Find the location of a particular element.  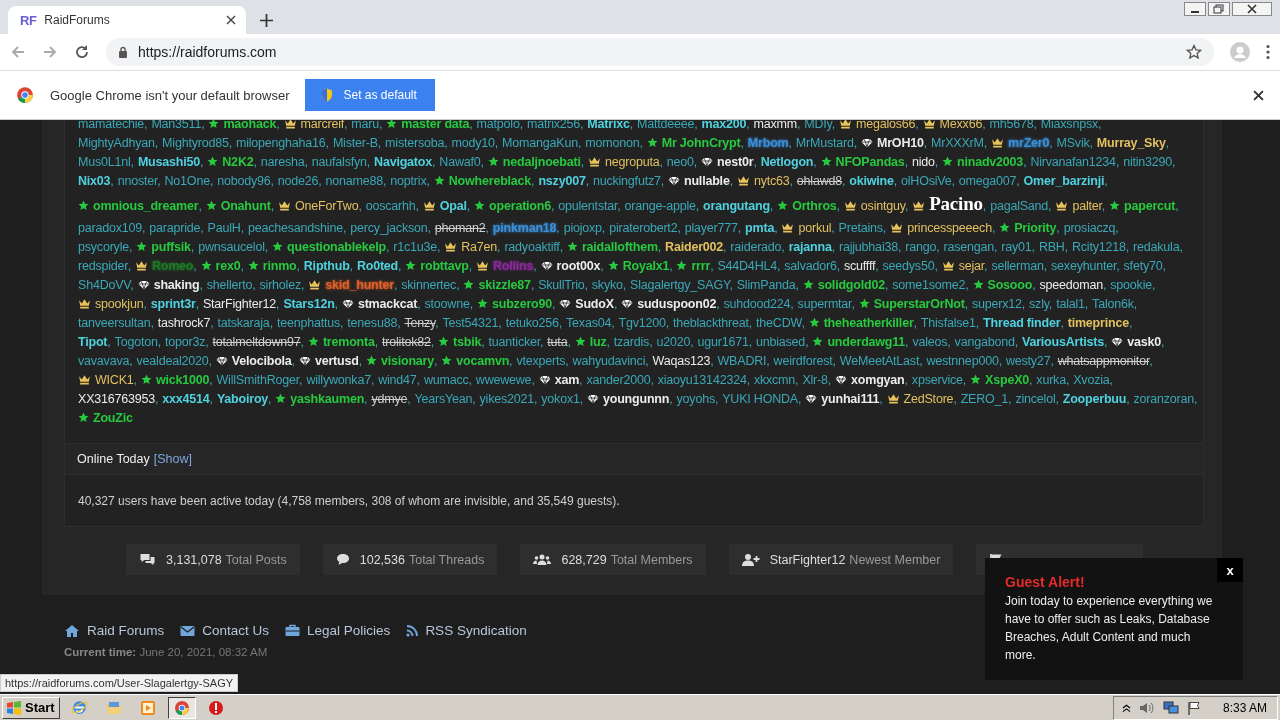

username-link: nest0r is located at coordinates (735, 162).